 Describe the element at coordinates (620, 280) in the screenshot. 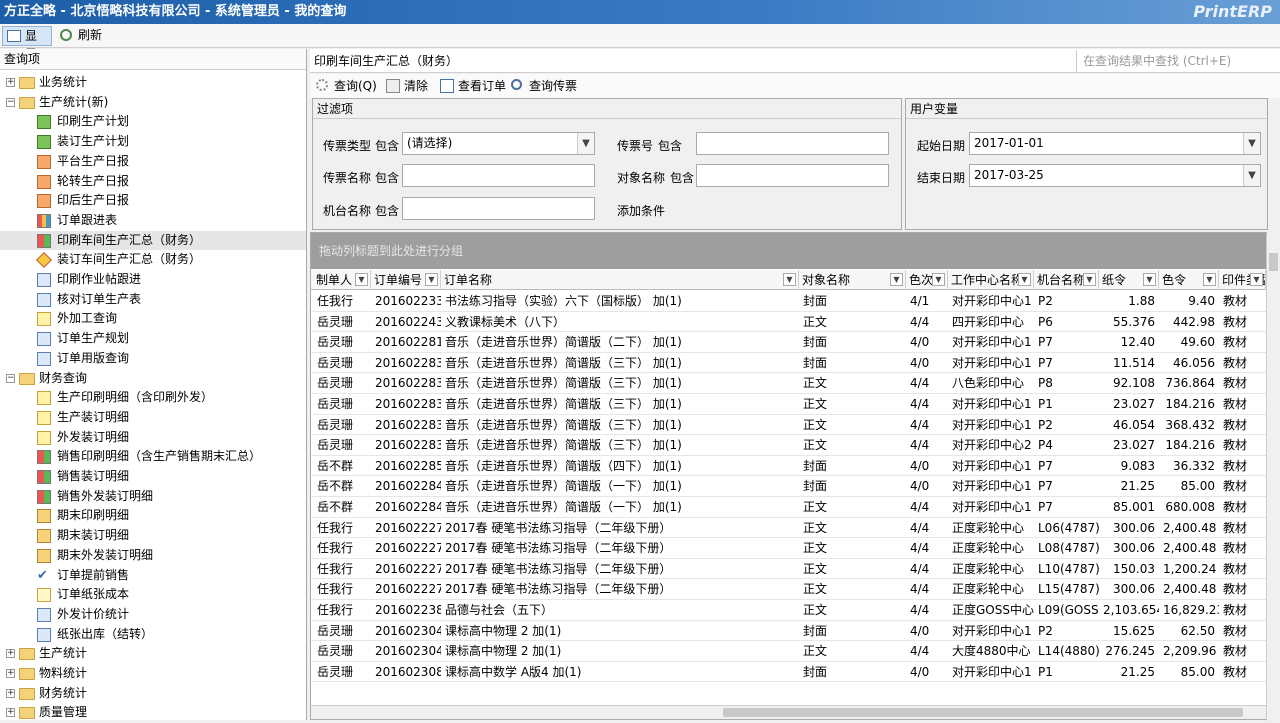

I see `column-header: 订单名称 ▼` at that location.